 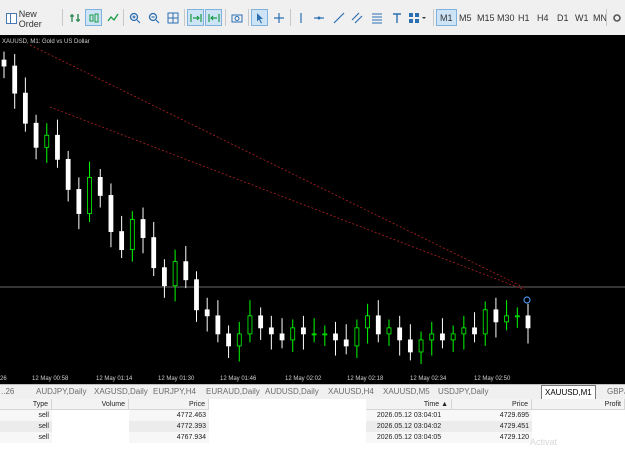 I want to click on column-header-type: Type, so click(x=26, y=404).